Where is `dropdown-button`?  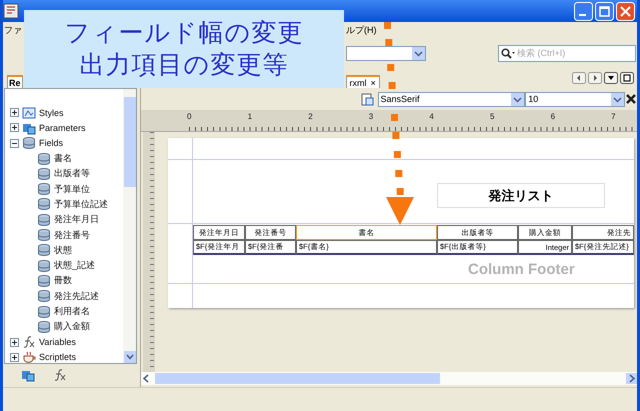 dropdown-button is located at coordinates (611, 78).